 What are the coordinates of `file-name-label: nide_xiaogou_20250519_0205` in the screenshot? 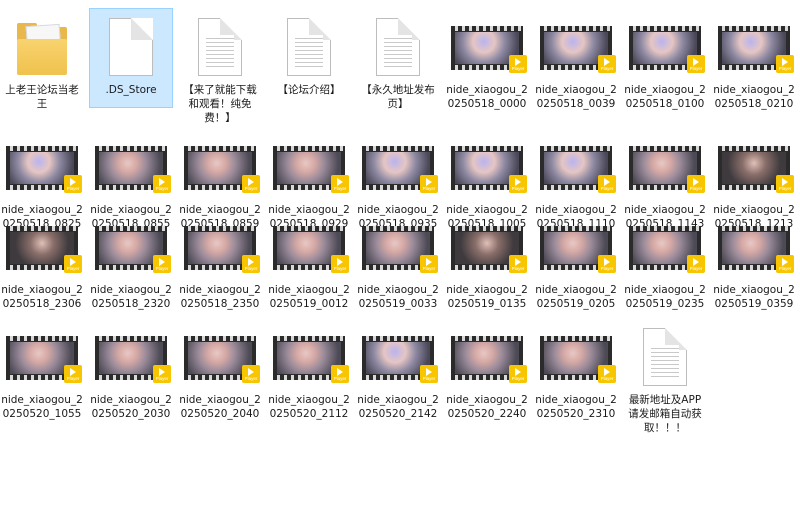 It's located at (576, 297).